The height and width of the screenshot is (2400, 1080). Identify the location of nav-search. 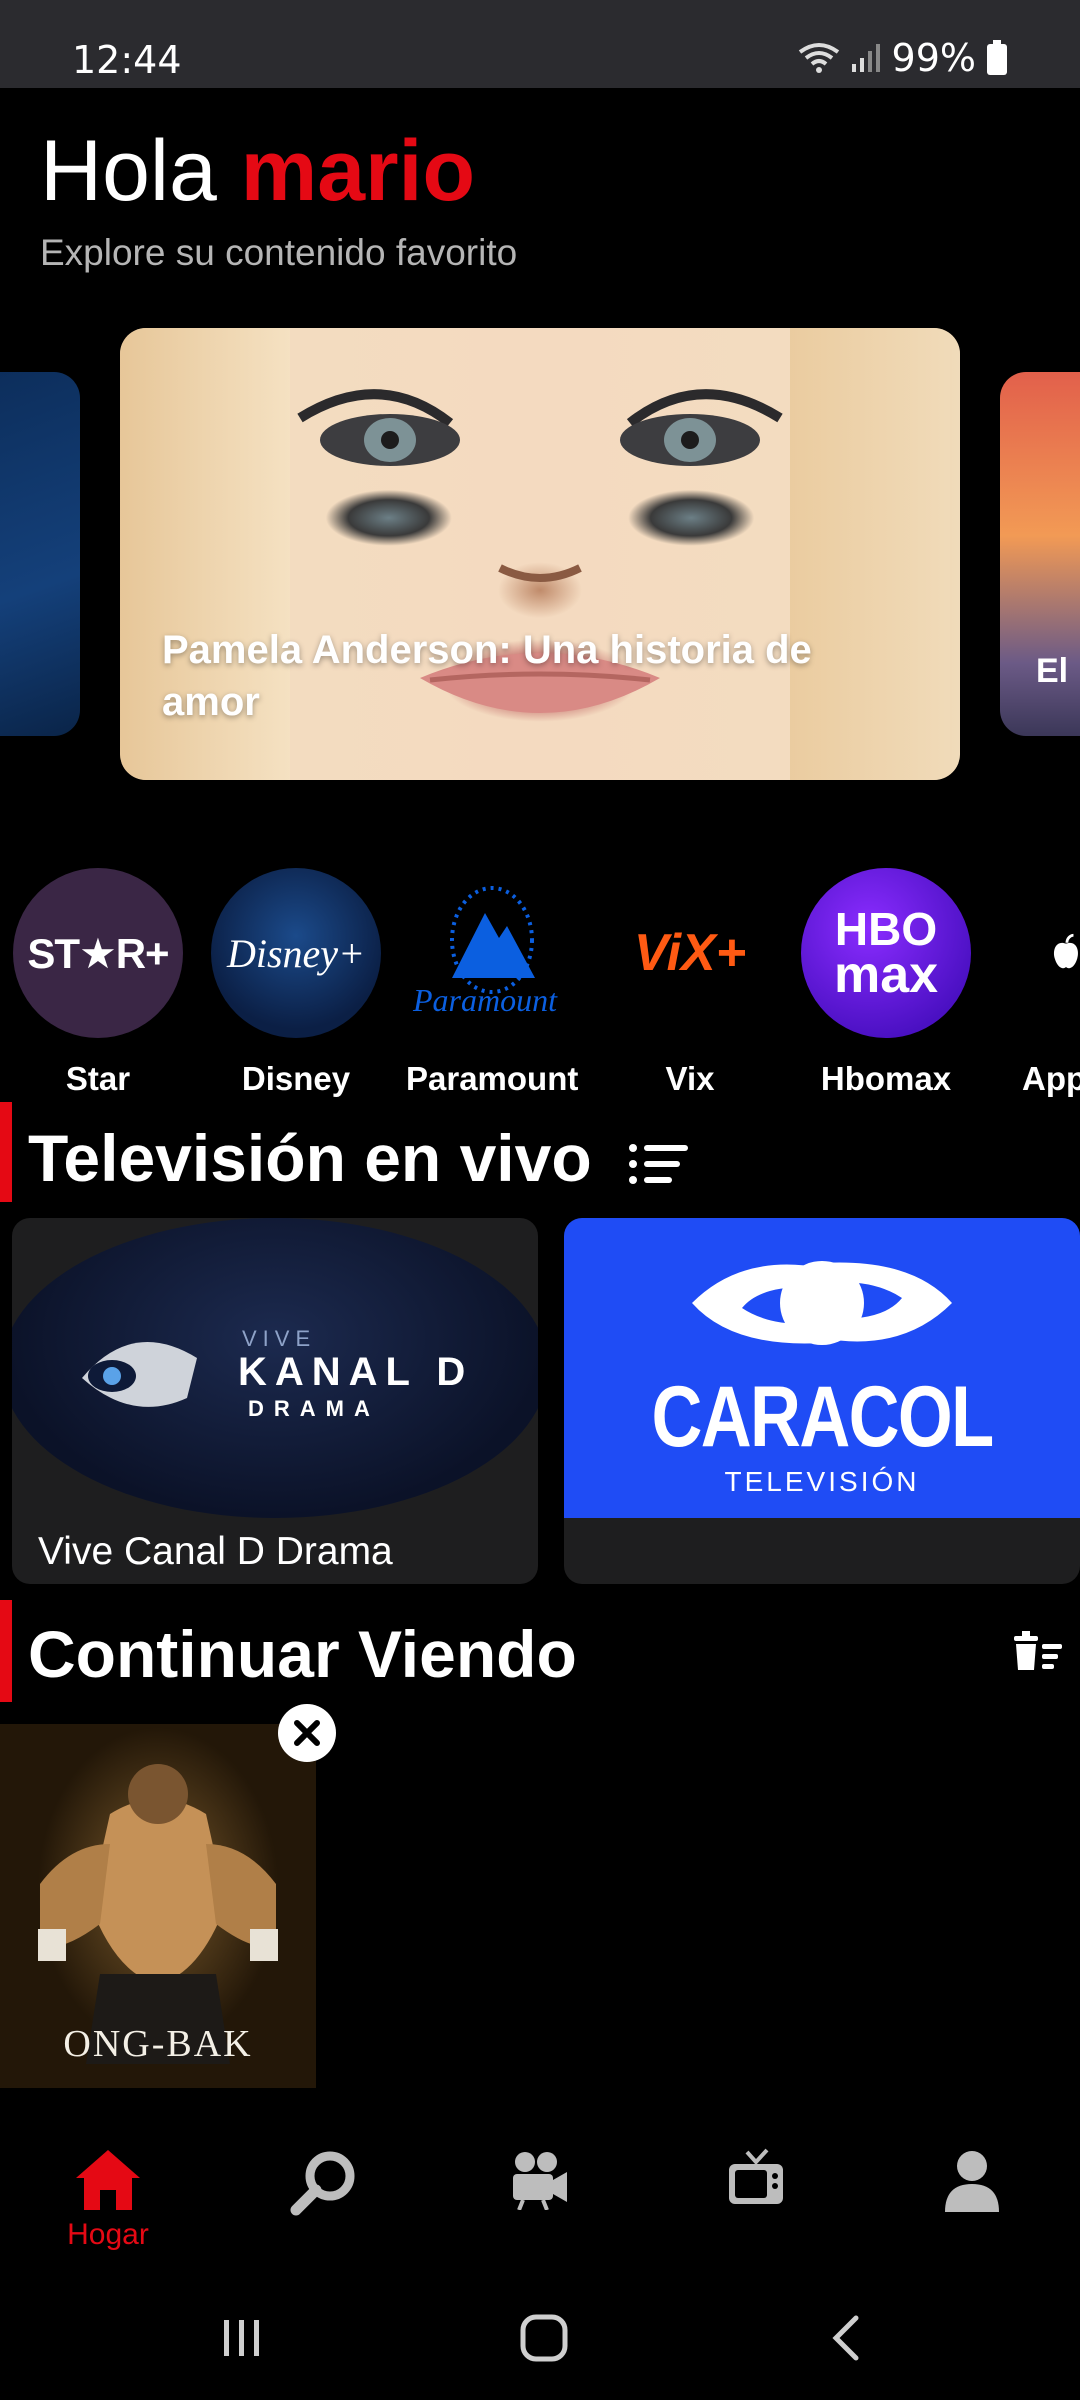
(324, 2200).